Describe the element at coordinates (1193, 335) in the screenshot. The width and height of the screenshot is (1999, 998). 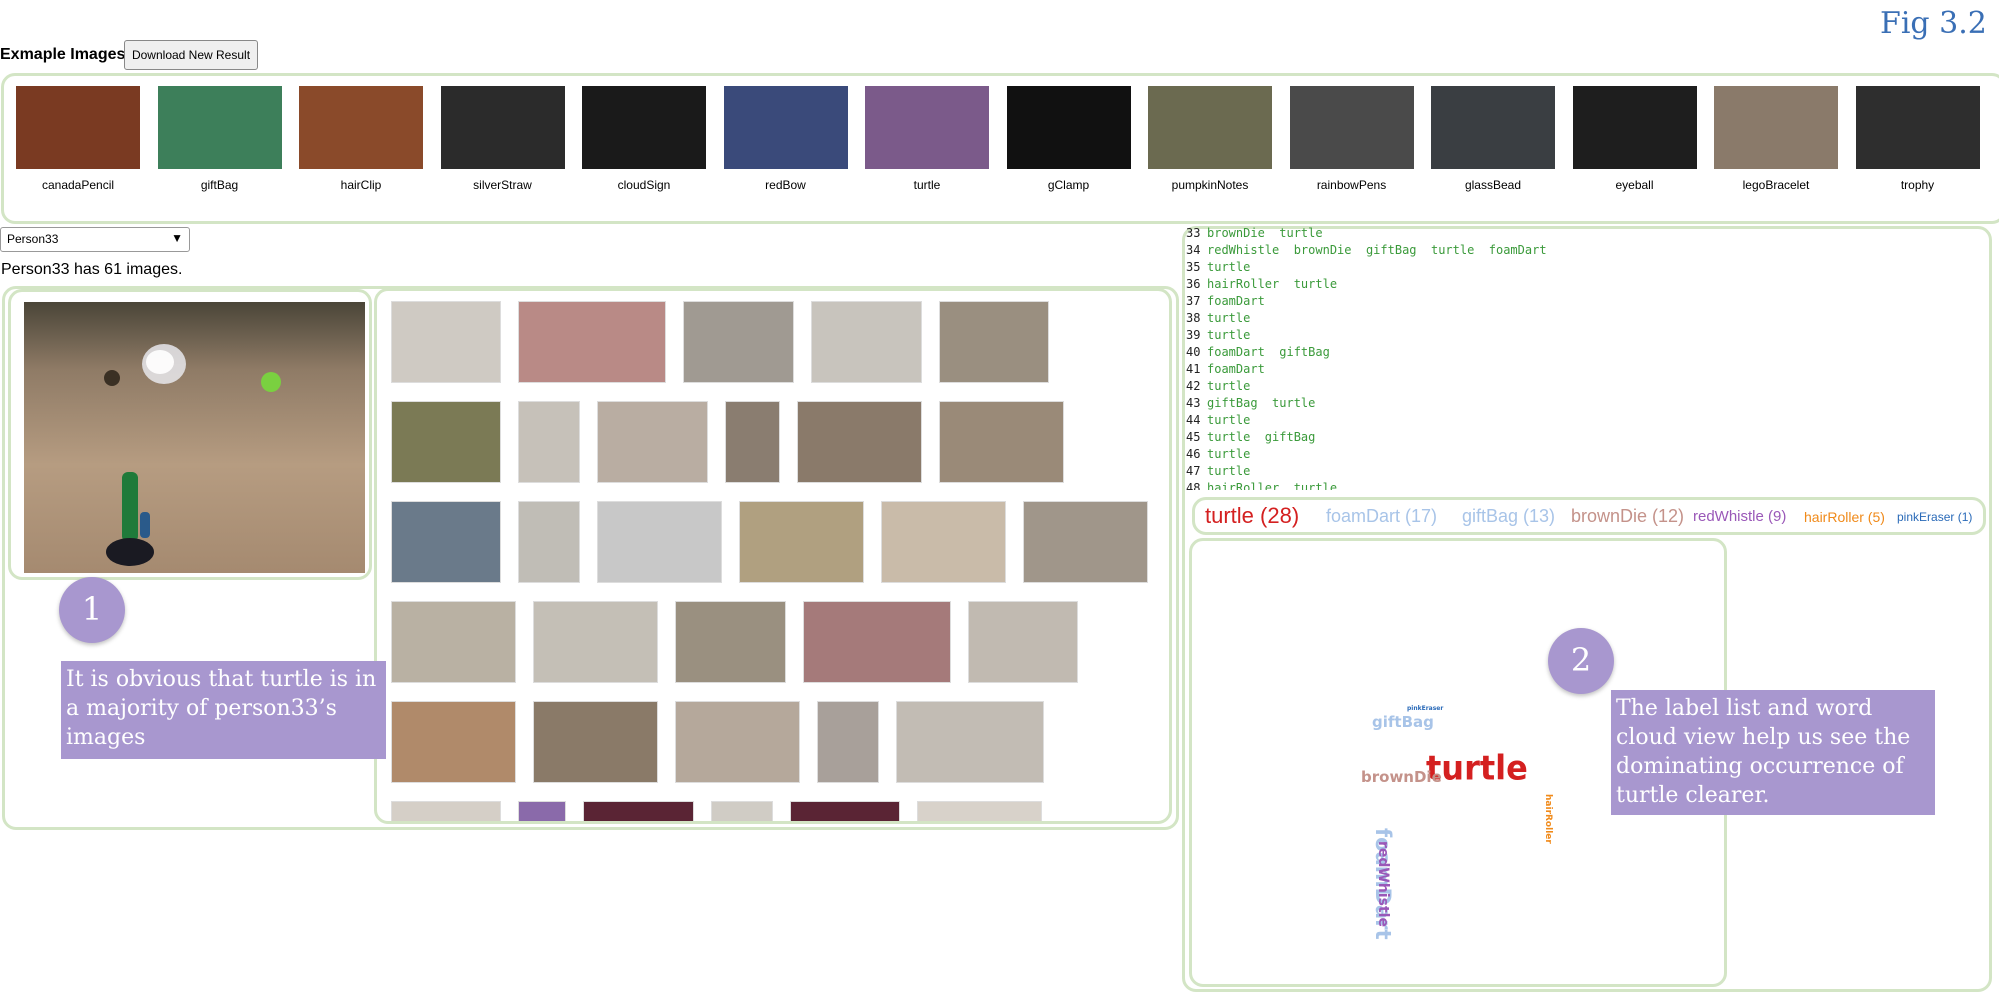
I see `label-list-index: 39` at that location.